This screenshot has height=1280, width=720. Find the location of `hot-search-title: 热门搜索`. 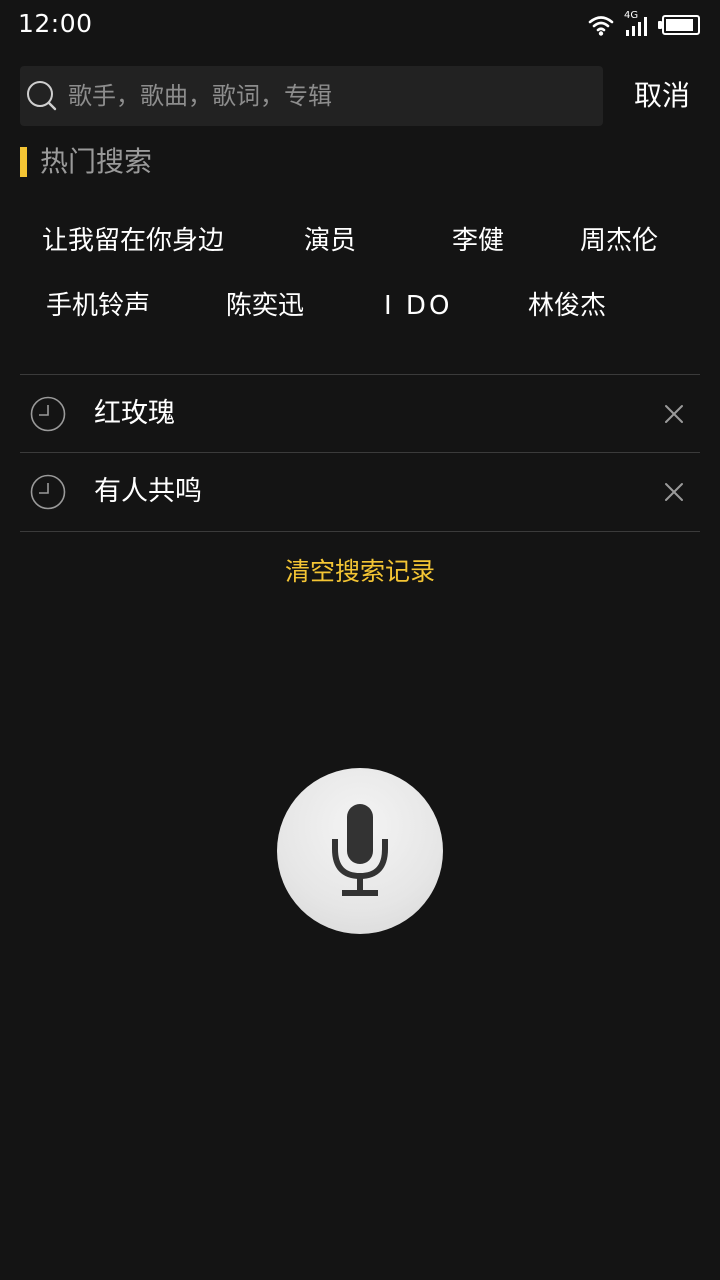

hot-search-title: 热门搜索 is located at coordinates (96, 161).